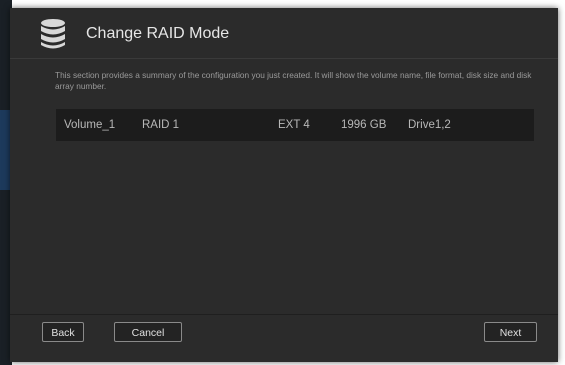 The height and width of the screenshot is (365, 565). I want to click on volume-summary-row: Volume_1 RAID 1 EXT 4 1996 GB Drive1,2, so click(295, 125).